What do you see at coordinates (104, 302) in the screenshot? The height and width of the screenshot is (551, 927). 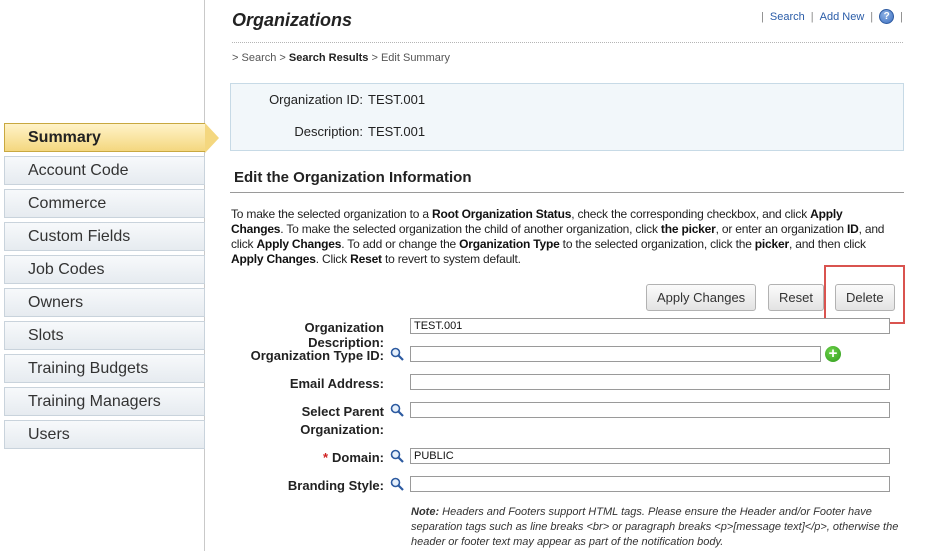 I see `sidebar-item-owners: Owners` at bounding box center [104, 302].